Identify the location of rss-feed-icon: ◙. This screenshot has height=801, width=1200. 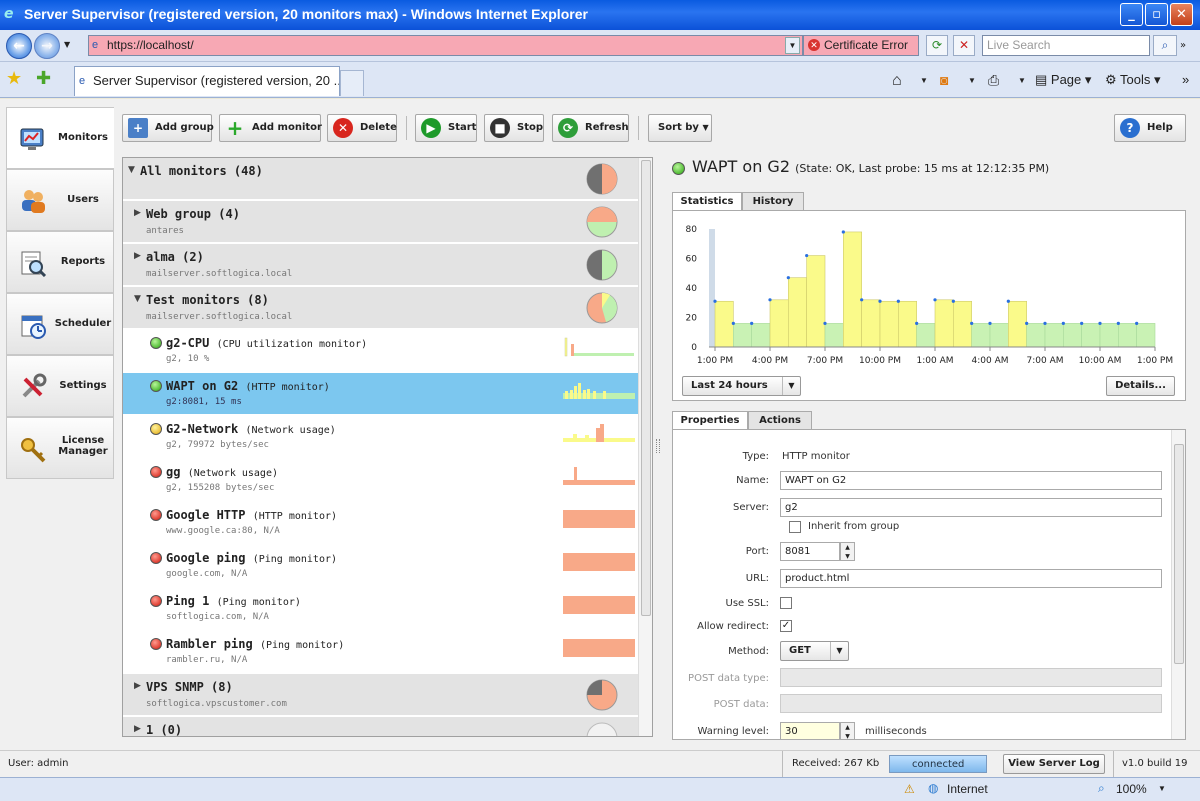
(944, 80).